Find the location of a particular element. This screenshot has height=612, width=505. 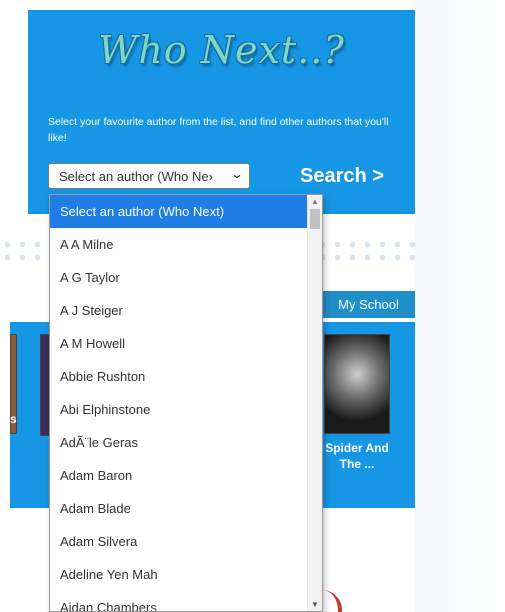

dropdown-option: Select an author (Who Next) is located at coordinates (179, 211).